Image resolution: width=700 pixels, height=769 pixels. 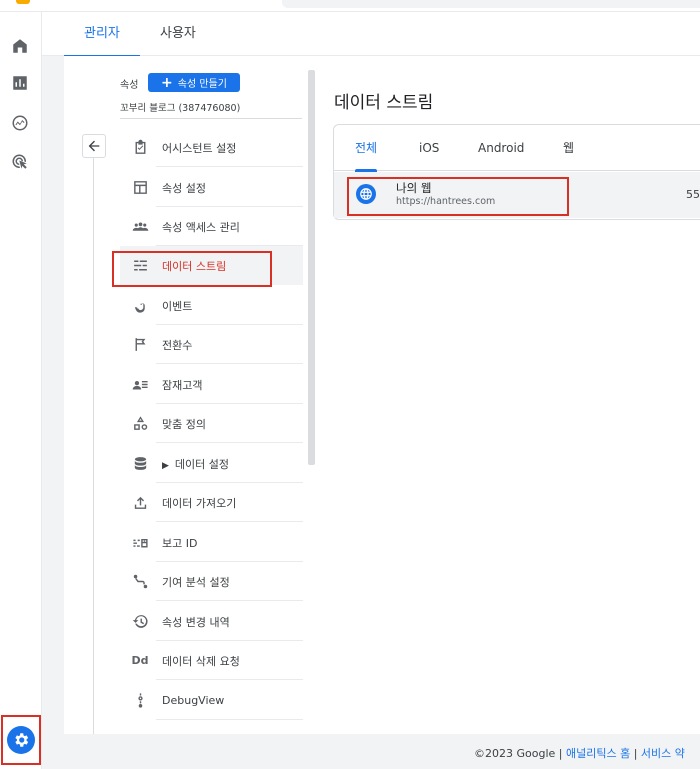 I want to click on nav-attribution-settings: 기여 분석 설정, so click(x=211, y=581).